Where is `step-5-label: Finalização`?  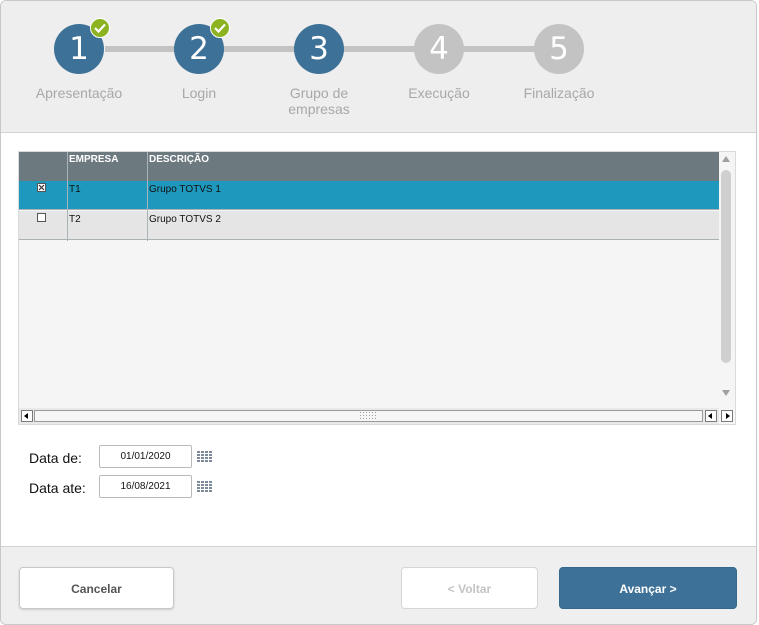 step-5-label: Finalização is located at coordinates (559, 93).